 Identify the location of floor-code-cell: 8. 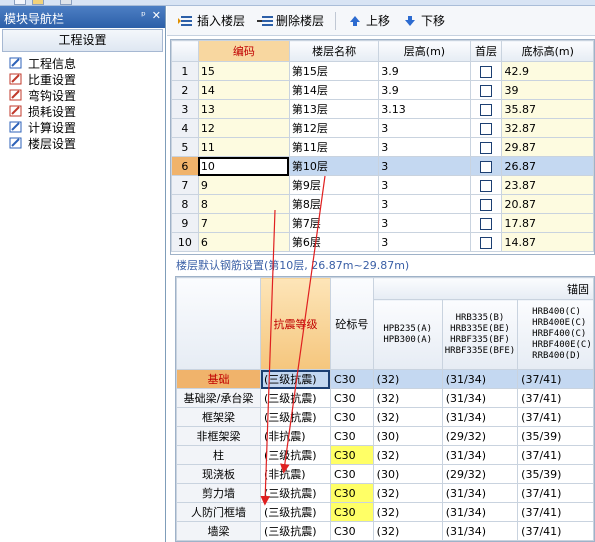
(243, 204).